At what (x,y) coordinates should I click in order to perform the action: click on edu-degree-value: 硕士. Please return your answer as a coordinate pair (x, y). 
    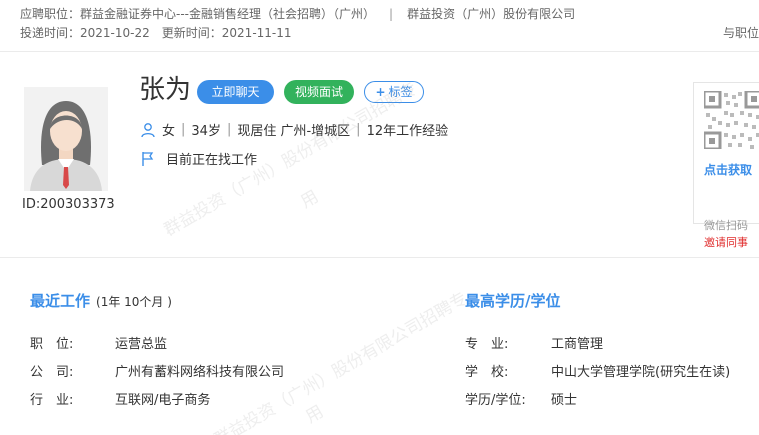
    Looking at the image, I should click on (564, 400).